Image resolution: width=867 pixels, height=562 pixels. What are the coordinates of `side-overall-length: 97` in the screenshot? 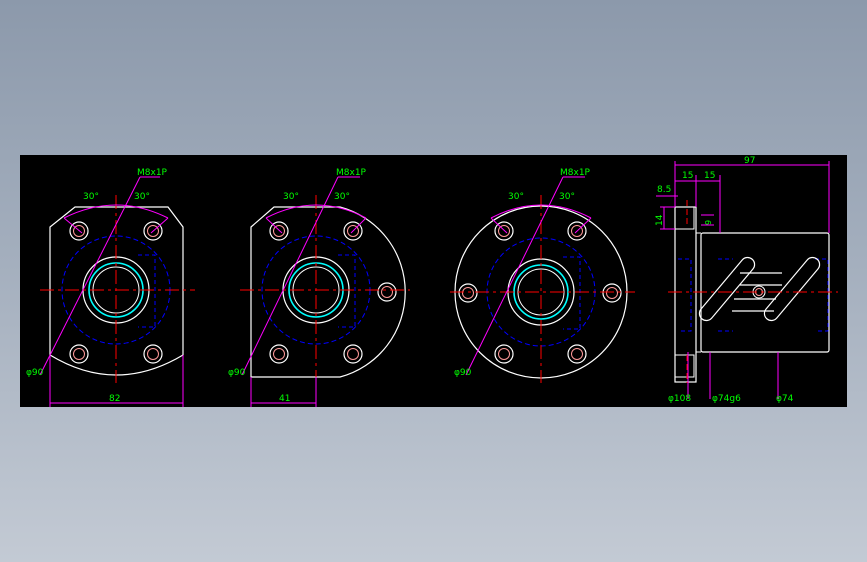 It's located at (749, 161).